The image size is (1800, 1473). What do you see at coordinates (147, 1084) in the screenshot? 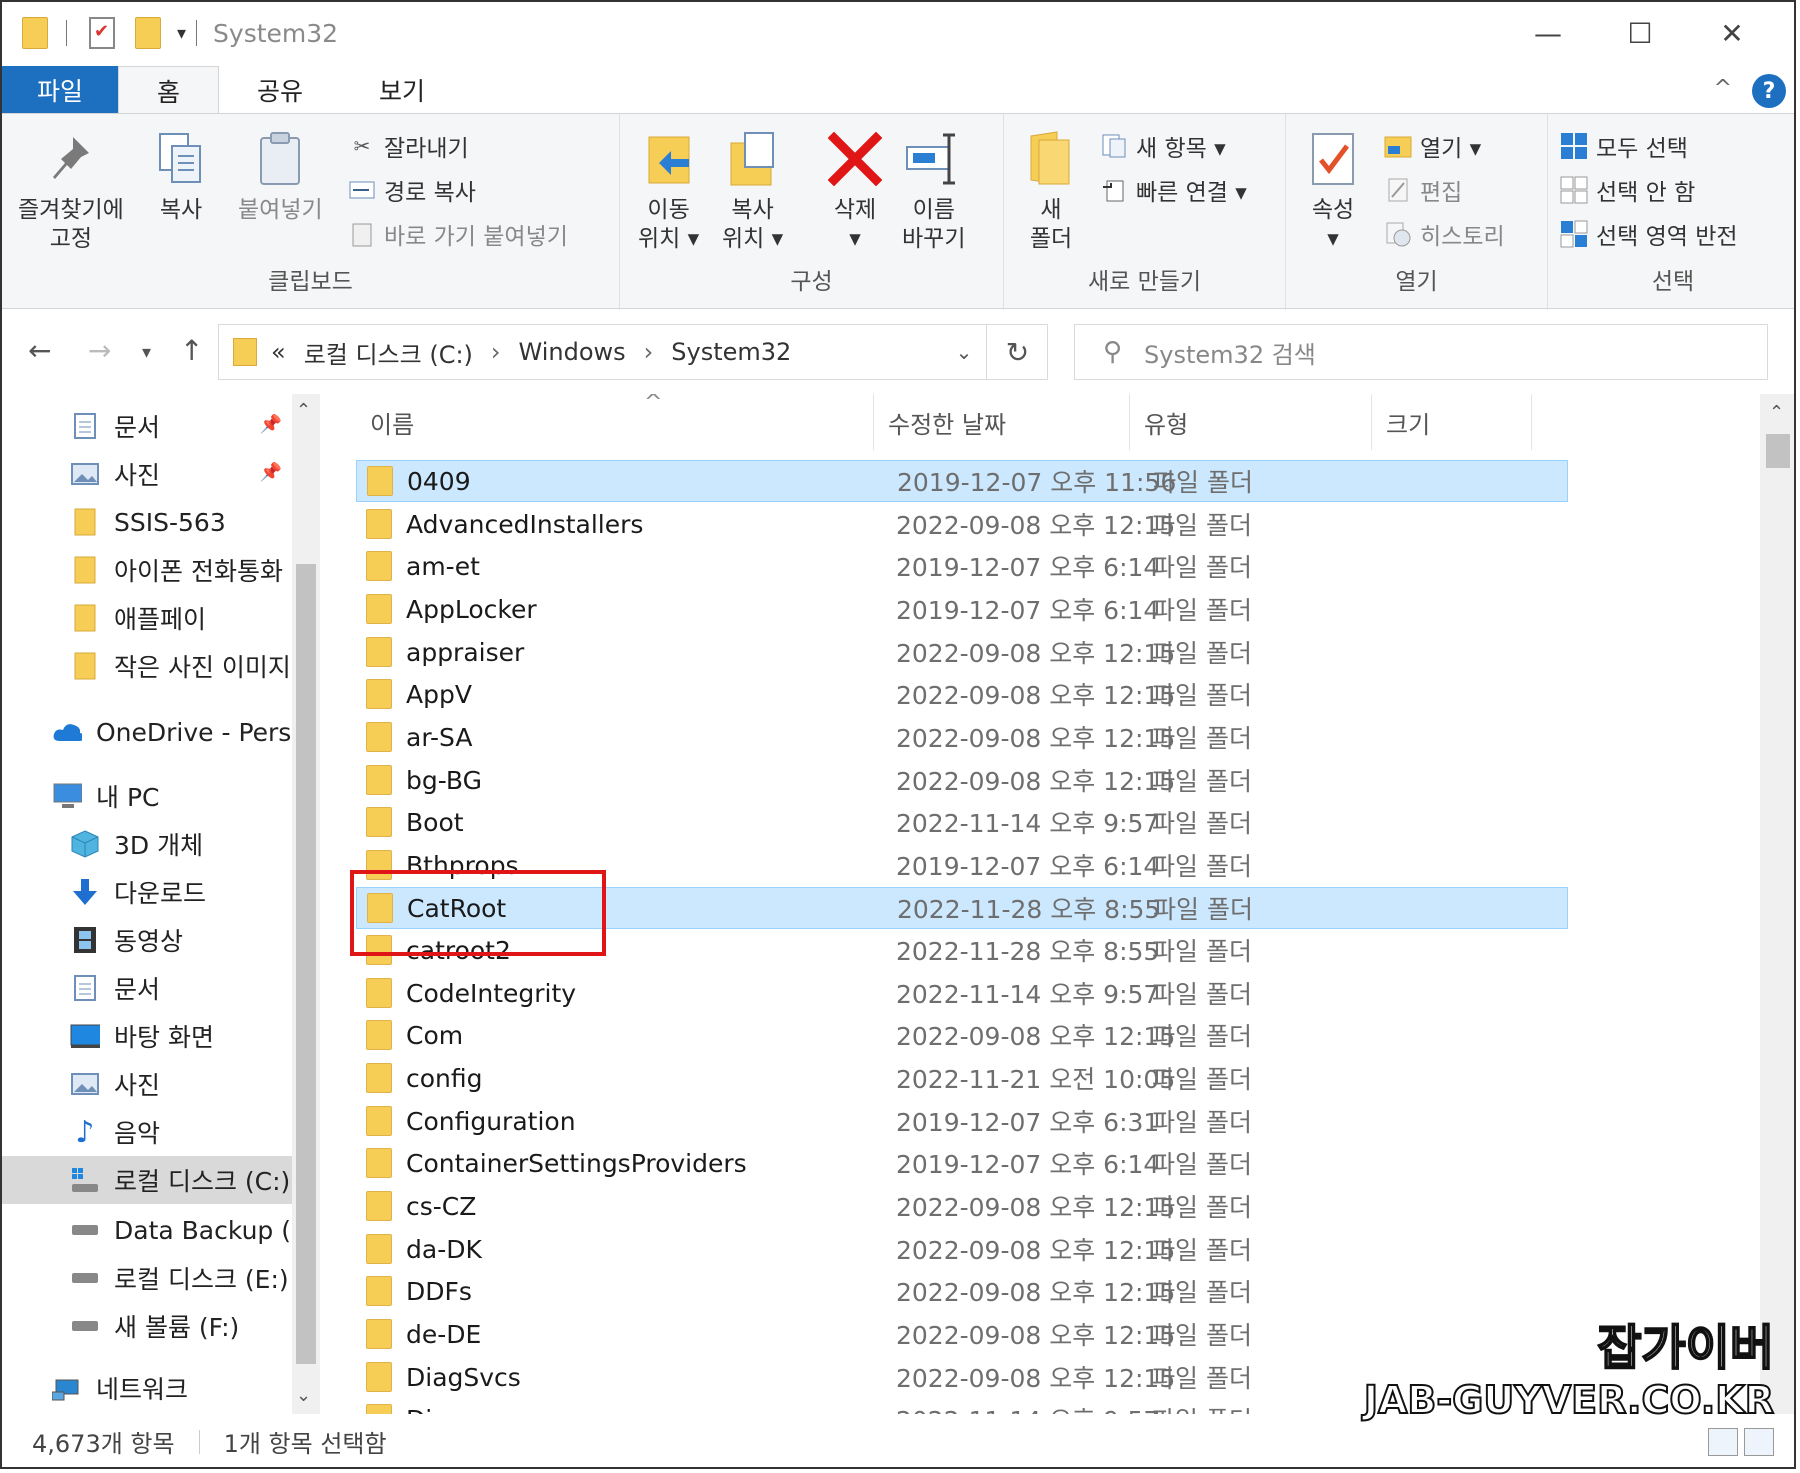
I see `sidebar-item-pictures: 사진` at bounding box center [147, 1084].